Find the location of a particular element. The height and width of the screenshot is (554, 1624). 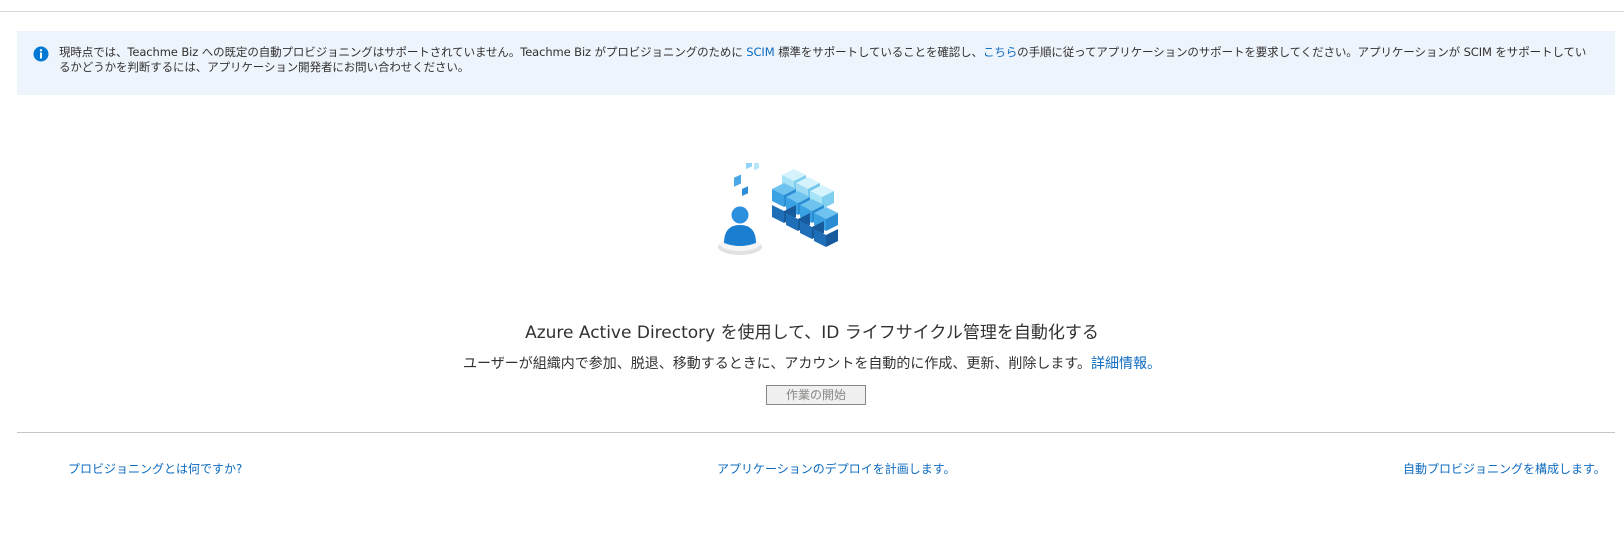

here-link: こちら is located at coordinates (1000, 52).